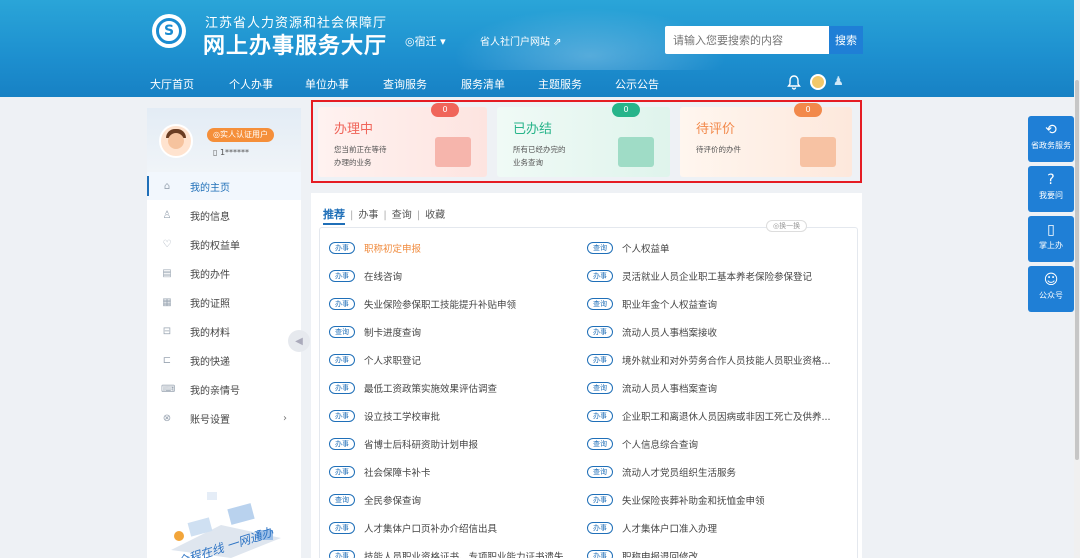 This screenshot has height=558, width=1080. What do you see at coordinates (1051, 139) in the screenshot?
I see `float-button-1: ⟲ 省政务服务` at bounding box center [1051, 139].